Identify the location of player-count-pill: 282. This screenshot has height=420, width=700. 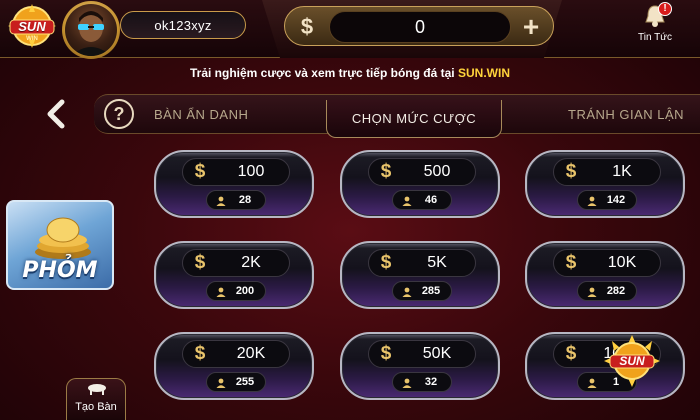
(607, 291).